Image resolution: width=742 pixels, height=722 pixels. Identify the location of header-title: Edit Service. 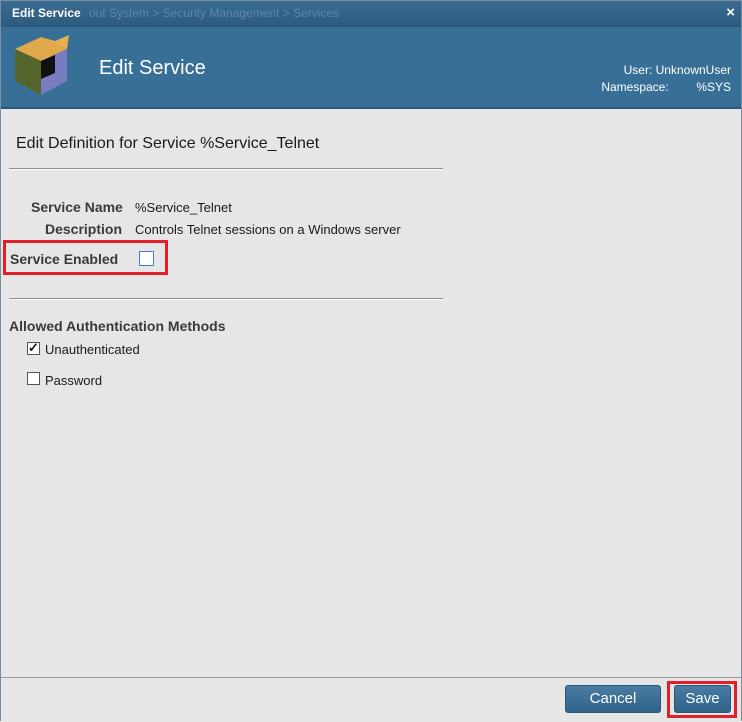
(152, 68).